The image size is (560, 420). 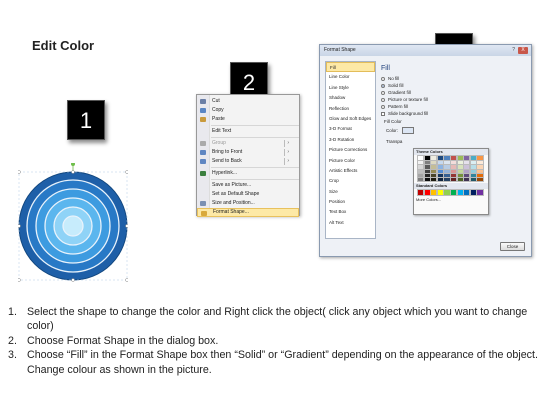 I want to click on category-artistic-effects: Artistic Effects, so click(x=350, y=171).